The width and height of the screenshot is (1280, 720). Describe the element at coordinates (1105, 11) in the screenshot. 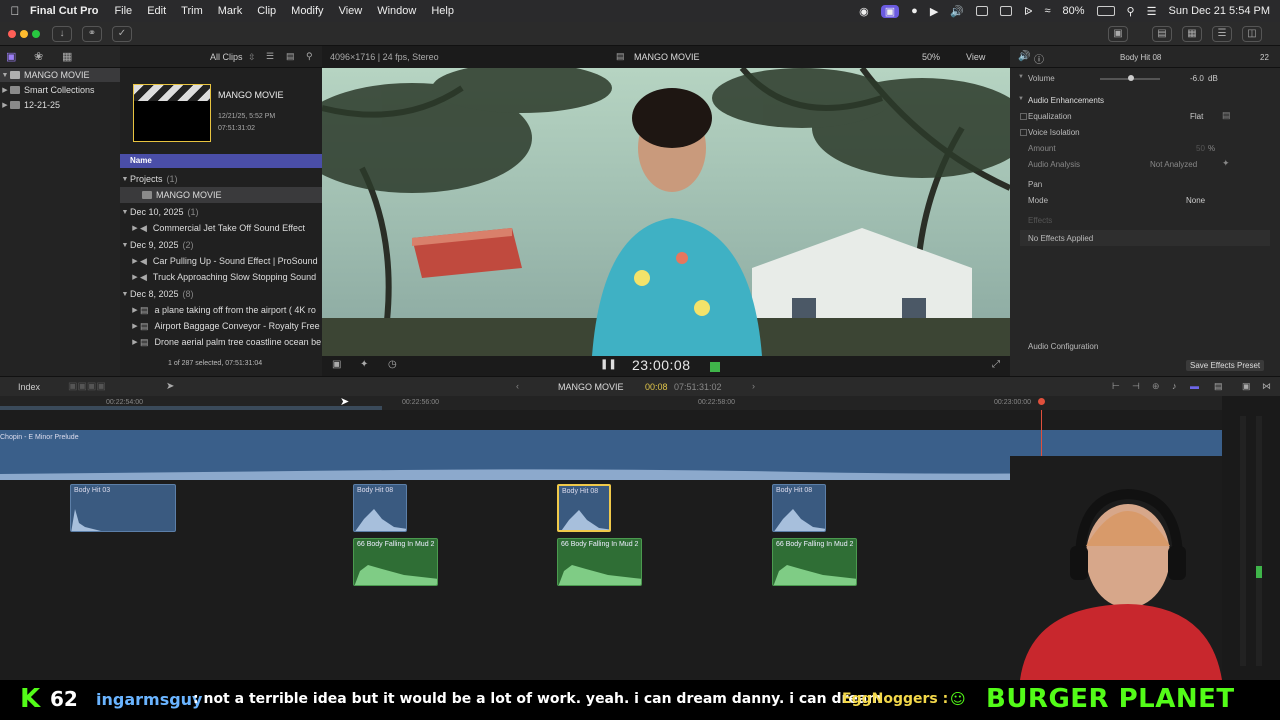

I see `battery-icon` at that location.